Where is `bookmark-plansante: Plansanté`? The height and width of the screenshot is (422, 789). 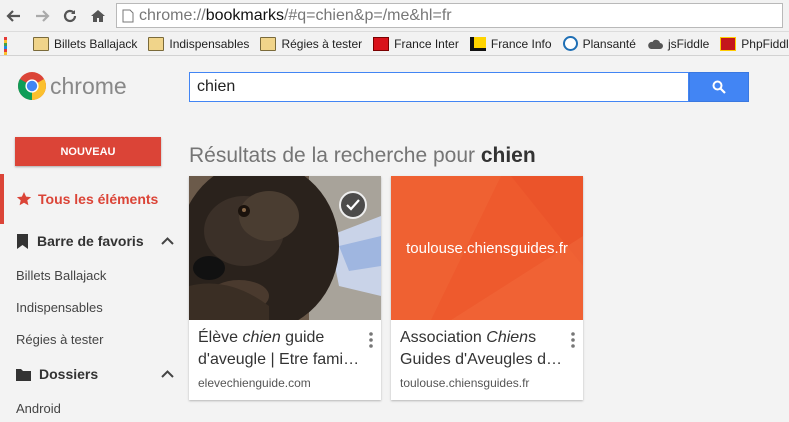
bookmark-plansante: Plansanté is located at coordinates (599, 43).